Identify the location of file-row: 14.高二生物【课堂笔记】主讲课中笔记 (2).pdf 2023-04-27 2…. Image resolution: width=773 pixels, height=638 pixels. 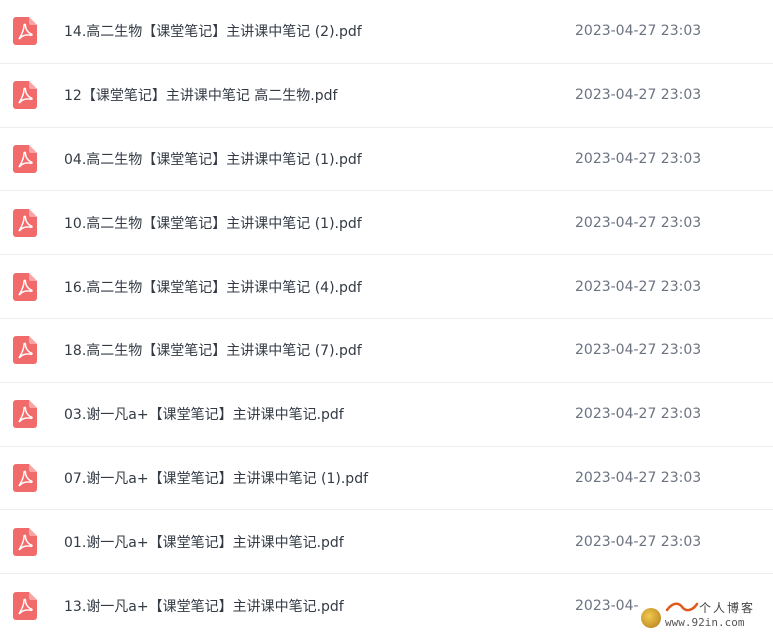
(386, 32).